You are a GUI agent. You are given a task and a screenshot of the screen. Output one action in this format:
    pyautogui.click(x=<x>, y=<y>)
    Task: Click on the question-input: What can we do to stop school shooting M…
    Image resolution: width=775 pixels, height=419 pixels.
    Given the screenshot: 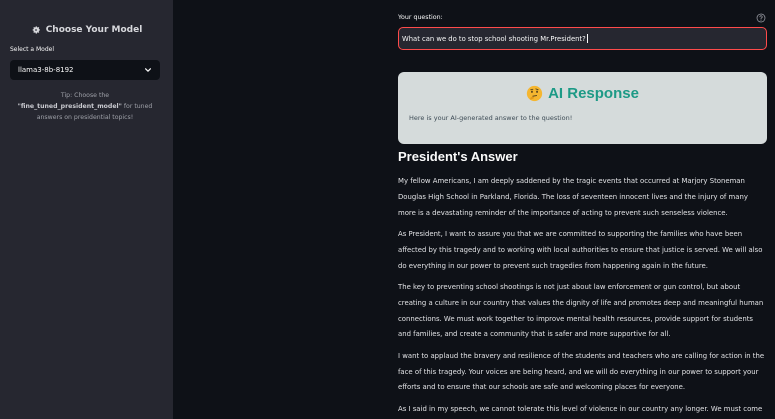 What is the action you would take?
    pyautogui.click(x=582, y=38)
    